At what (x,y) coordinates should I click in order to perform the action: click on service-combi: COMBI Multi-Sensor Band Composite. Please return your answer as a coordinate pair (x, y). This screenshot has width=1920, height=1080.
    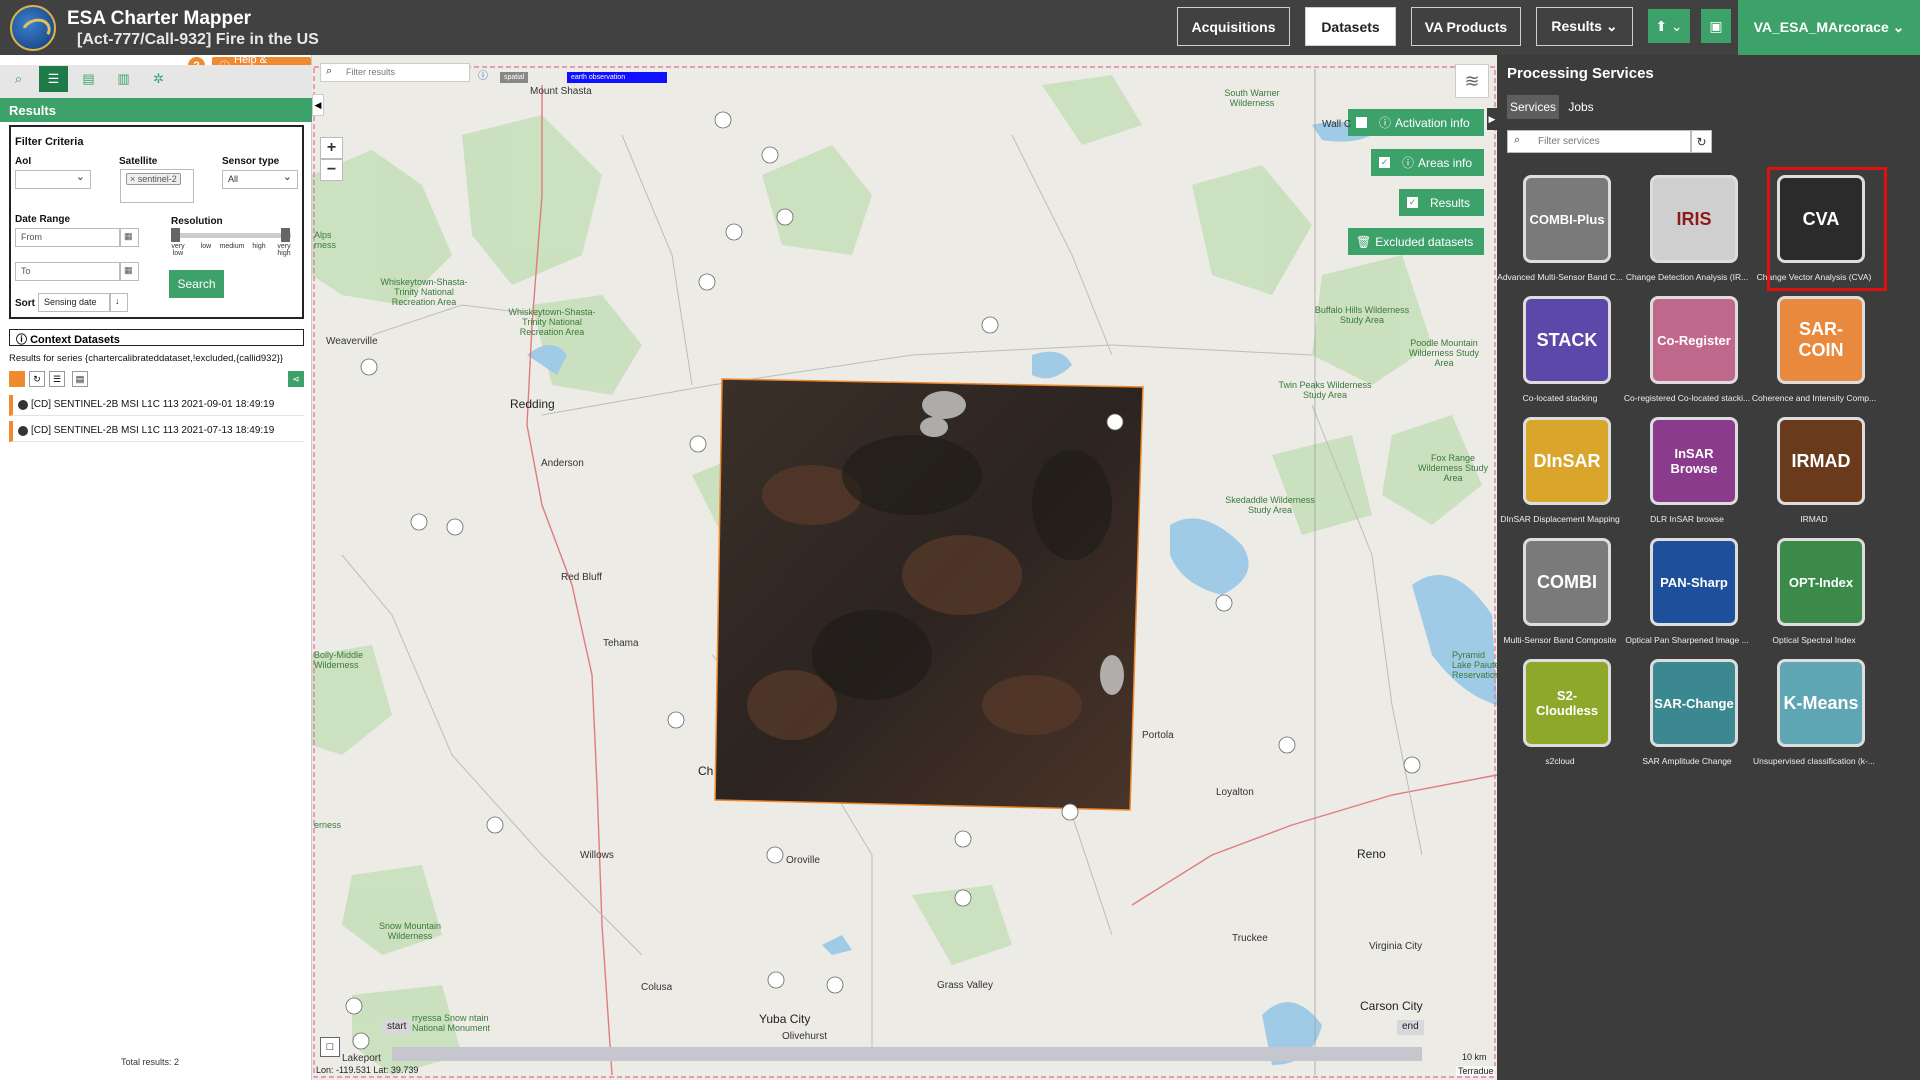
    Looking at the image, I should click on (1560, 598).